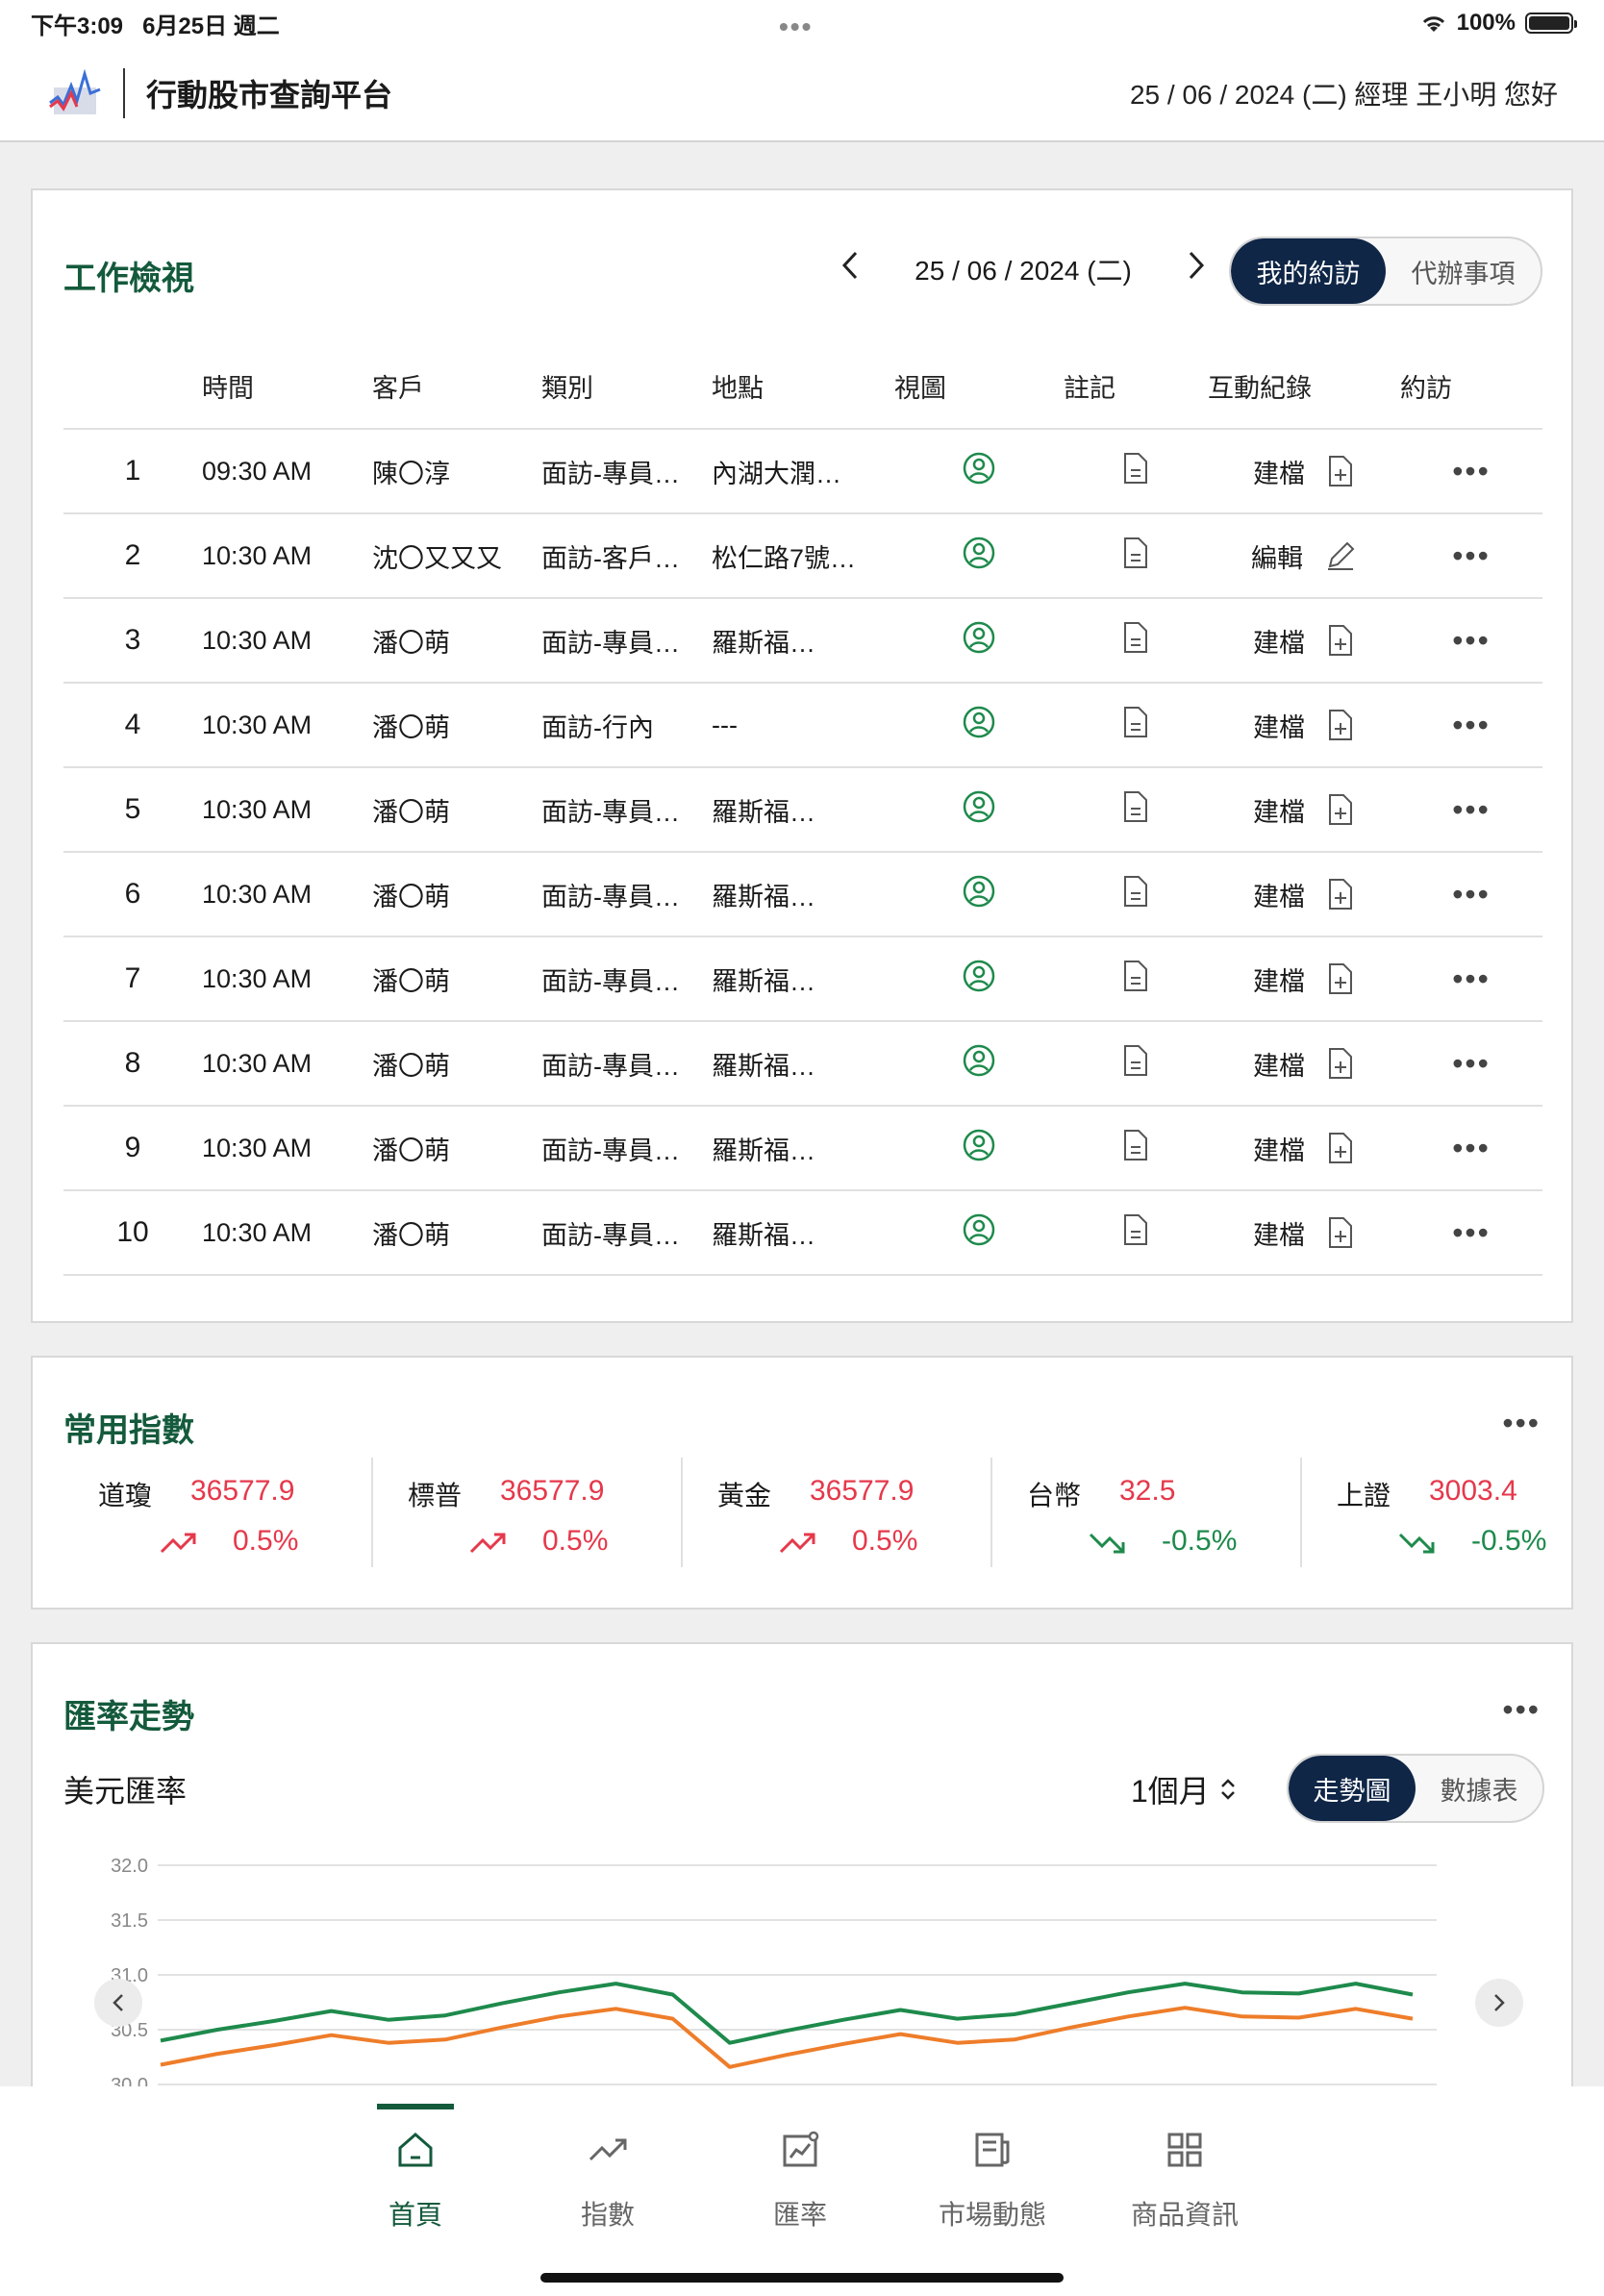 The width and height of the screenshot is (1604, 2296). I want to click on index-change: -0.5%, so click(1200, 1541).